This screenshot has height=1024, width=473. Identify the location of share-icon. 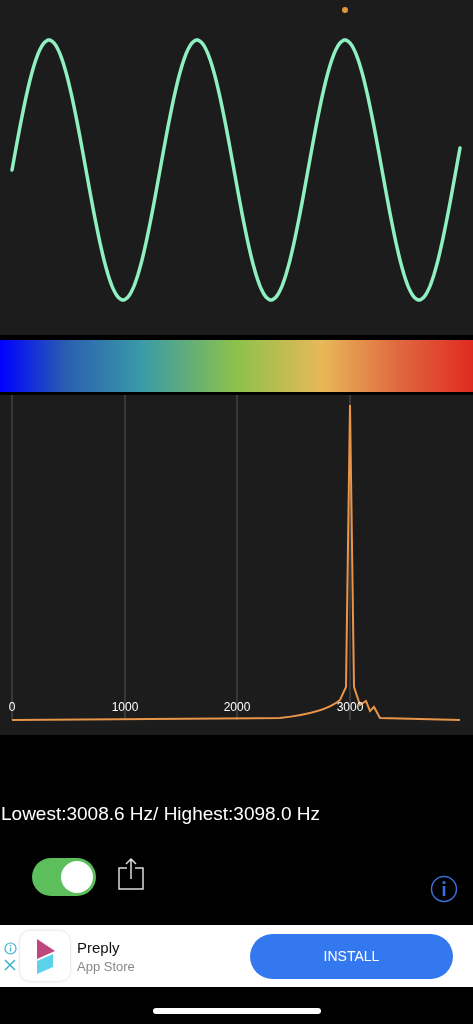
(131, 874).